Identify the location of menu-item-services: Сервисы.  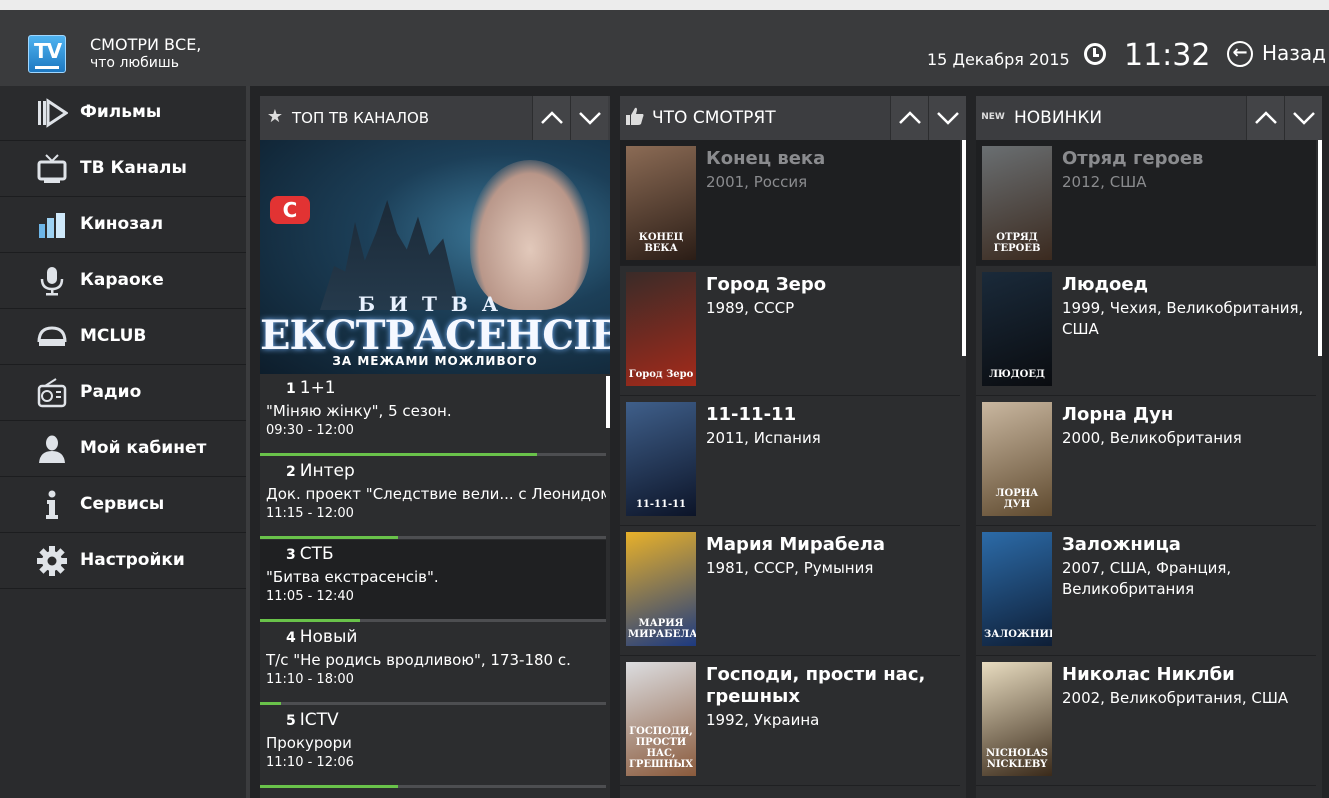
(124, 505).